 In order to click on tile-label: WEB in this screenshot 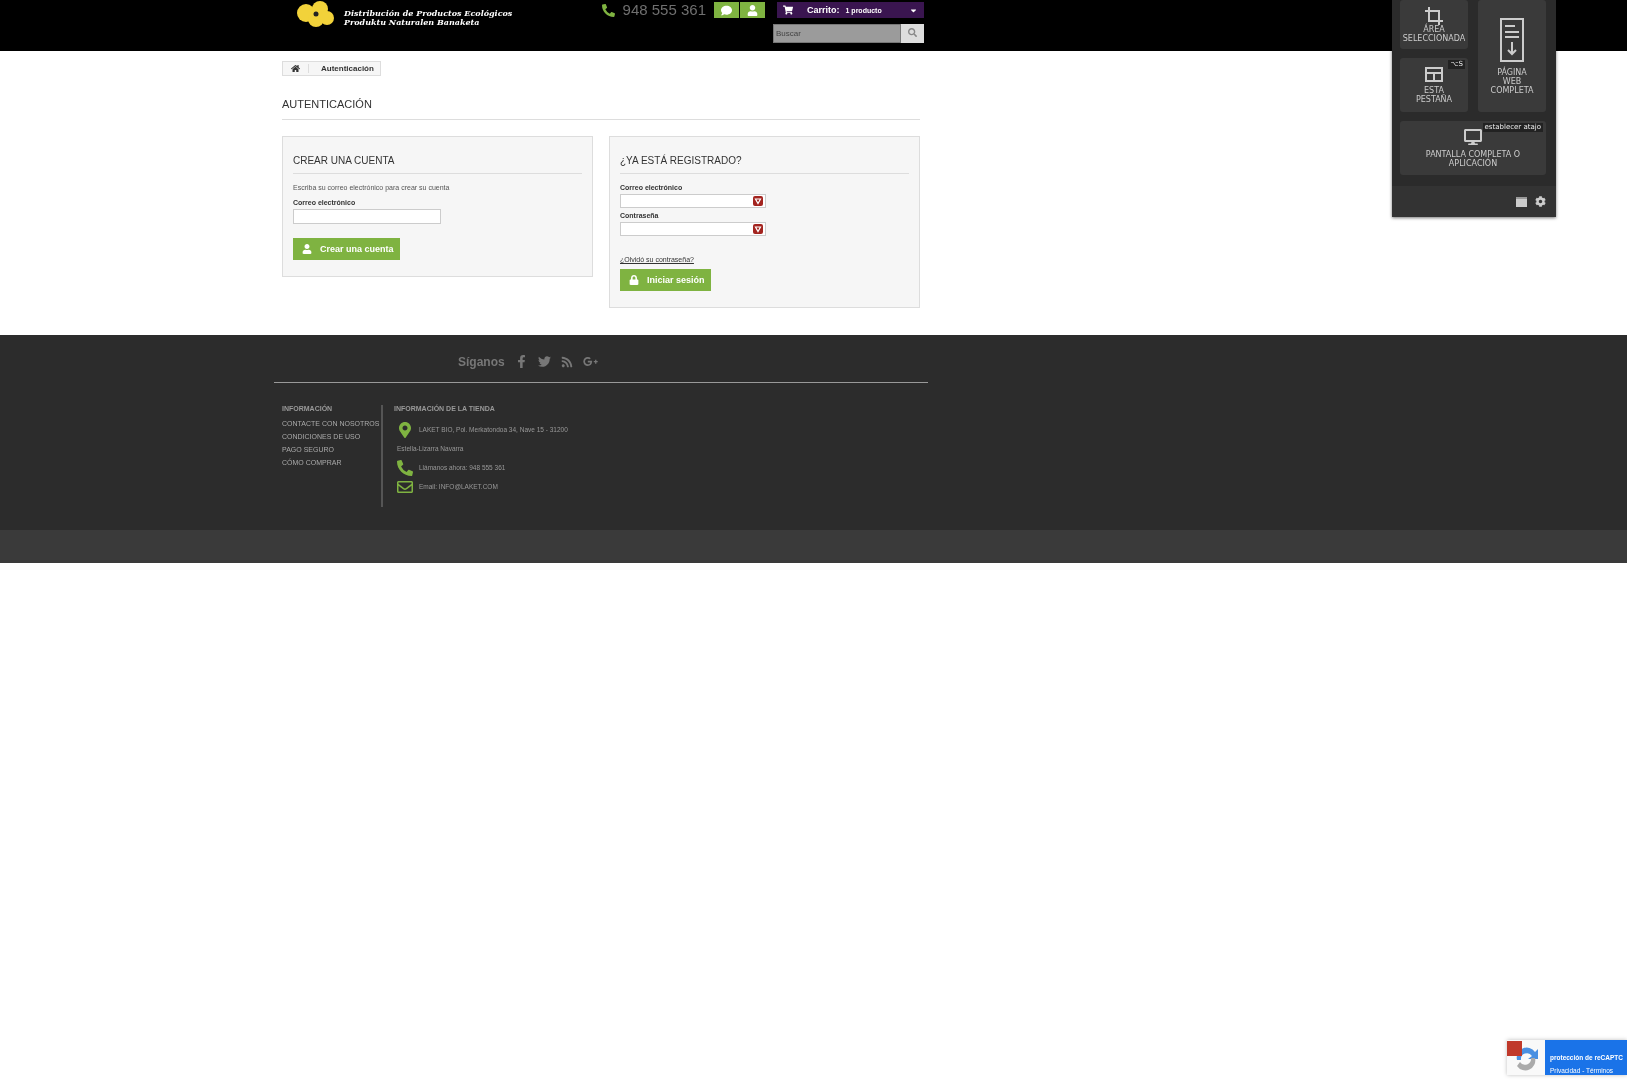, I will do `click(1512, 81)`.